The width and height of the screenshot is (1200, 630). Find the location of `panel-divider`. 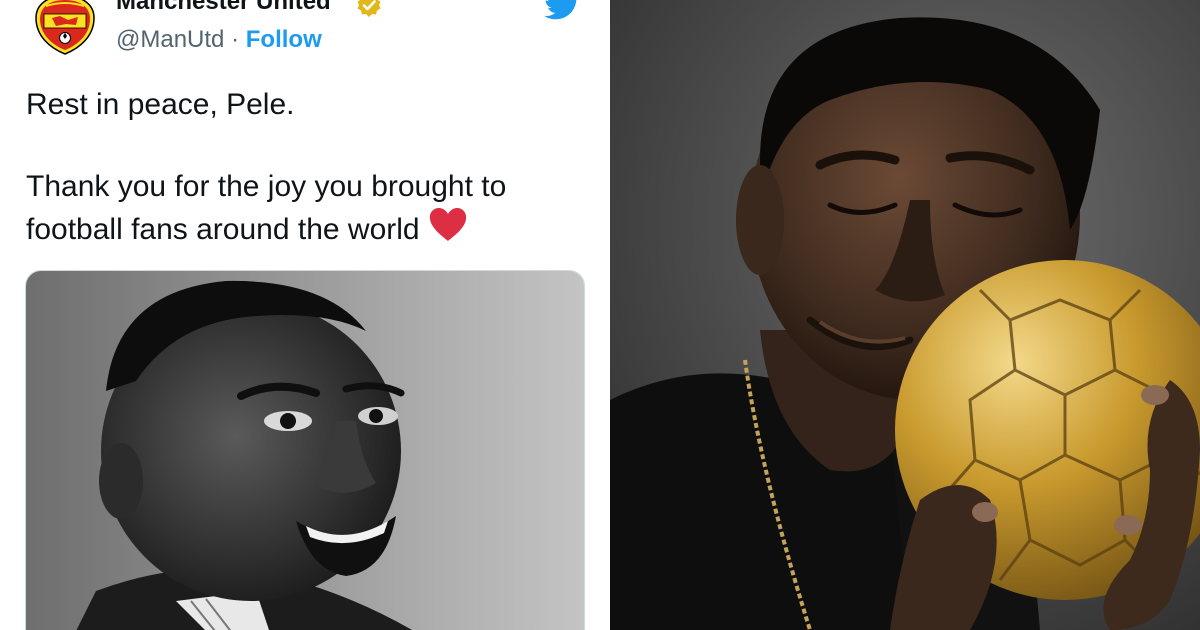

panel-divider is located at coordinates (605, 315).